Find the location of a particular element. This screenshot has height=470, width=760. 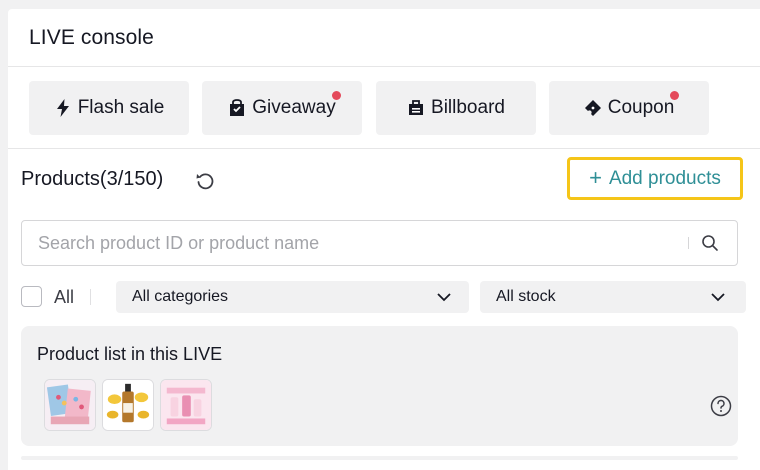

billboard-icon is located at coordinates (416, 107).